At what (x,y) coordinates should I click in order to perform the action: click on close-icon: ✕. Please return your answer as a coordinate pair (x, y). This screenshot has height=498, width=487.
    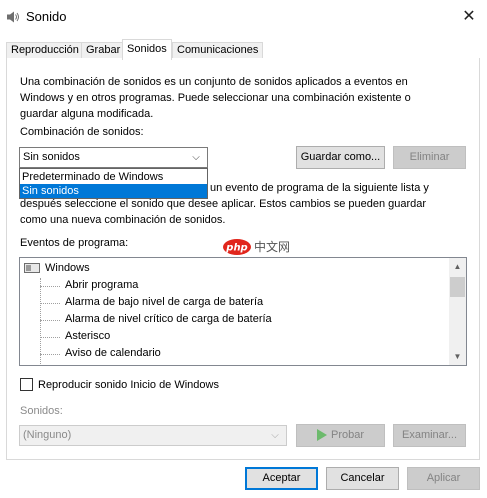
    Looking at the image, I should click on (469, 16).